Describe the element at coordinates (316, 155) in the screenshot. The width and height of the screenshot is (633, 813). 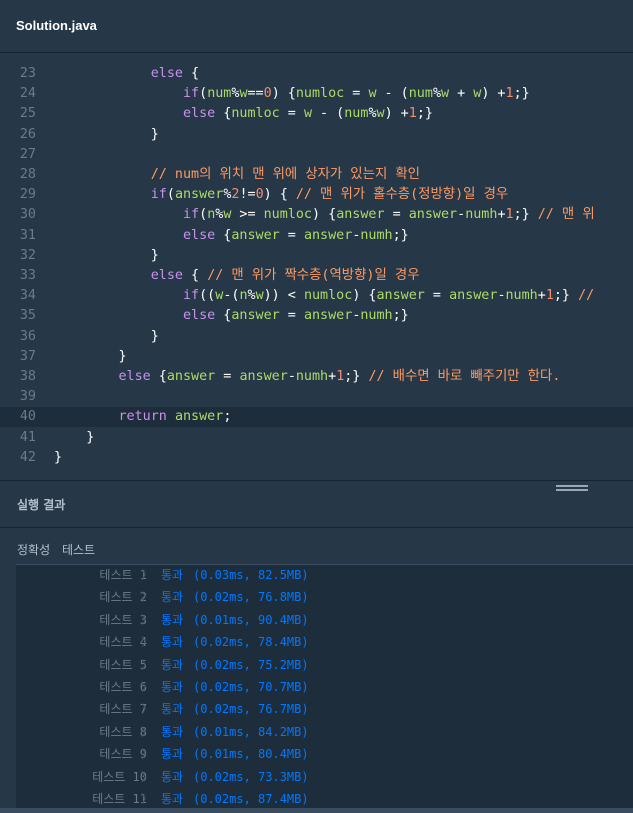
I see `code-line: 27` at that location.